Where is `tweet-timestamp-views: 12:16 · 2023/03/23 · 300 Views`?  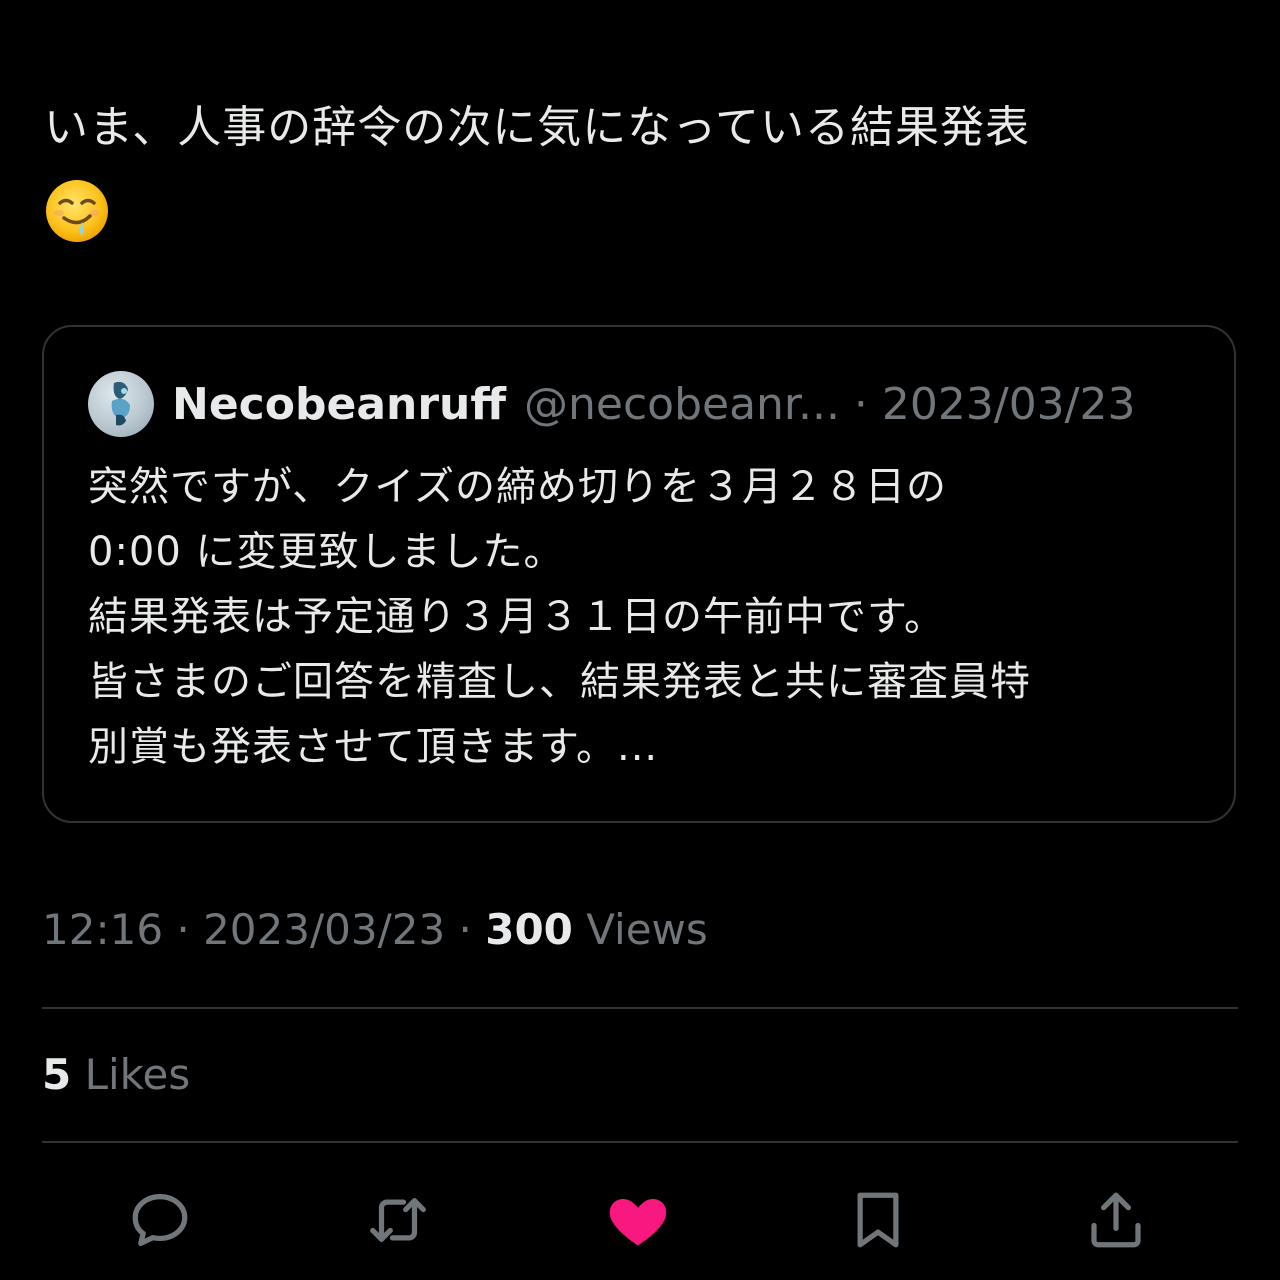
tweet-timestamp-views: 12:16 · 2023/03/23 · 300 Views is located at coordinates (375, 929).